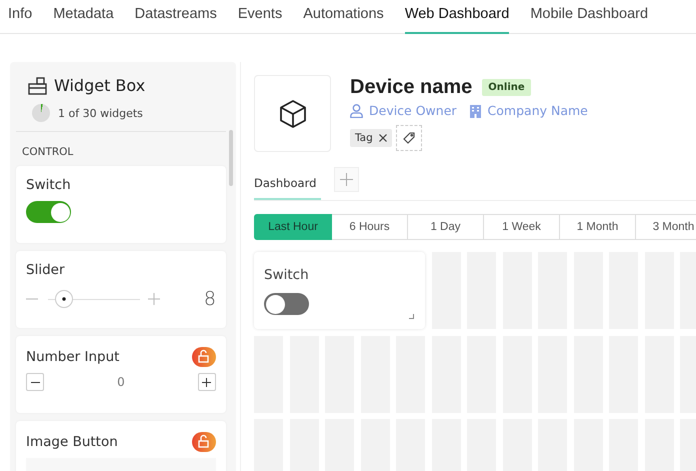 This screenshot has width=696, height=471. I want to click on scrollbar, so click(231, 158).